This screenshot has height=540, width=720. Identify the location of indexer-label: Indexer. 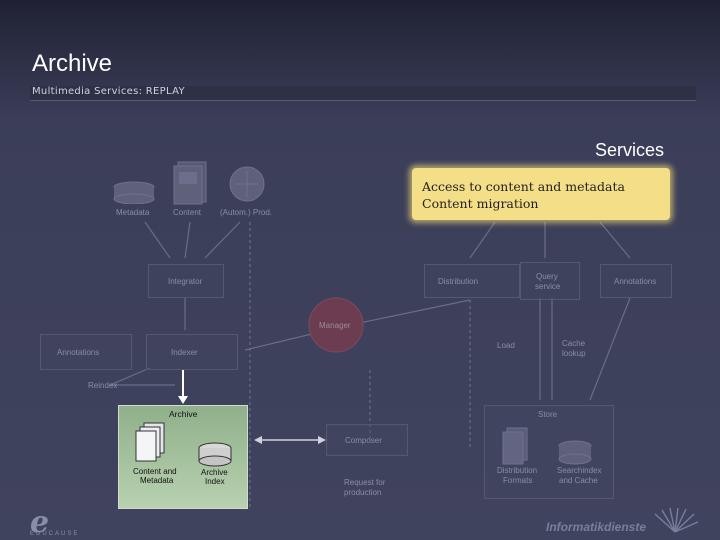
(184, 352).